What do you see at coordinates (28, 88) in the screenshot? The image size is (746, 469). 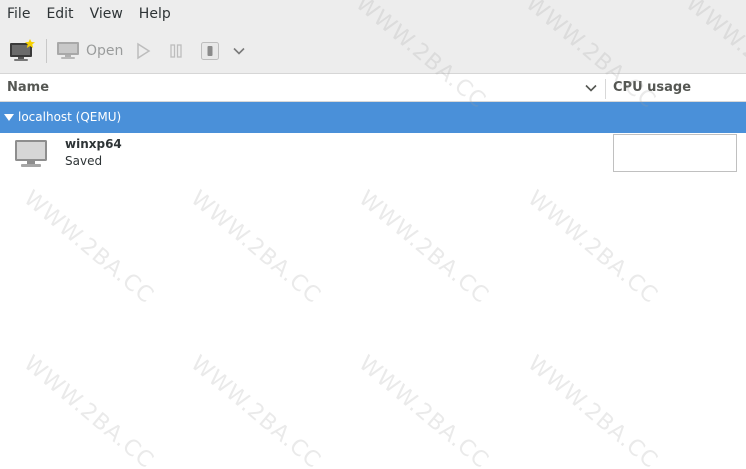 I see `column-name: Name` at bounding box center [28, 88].